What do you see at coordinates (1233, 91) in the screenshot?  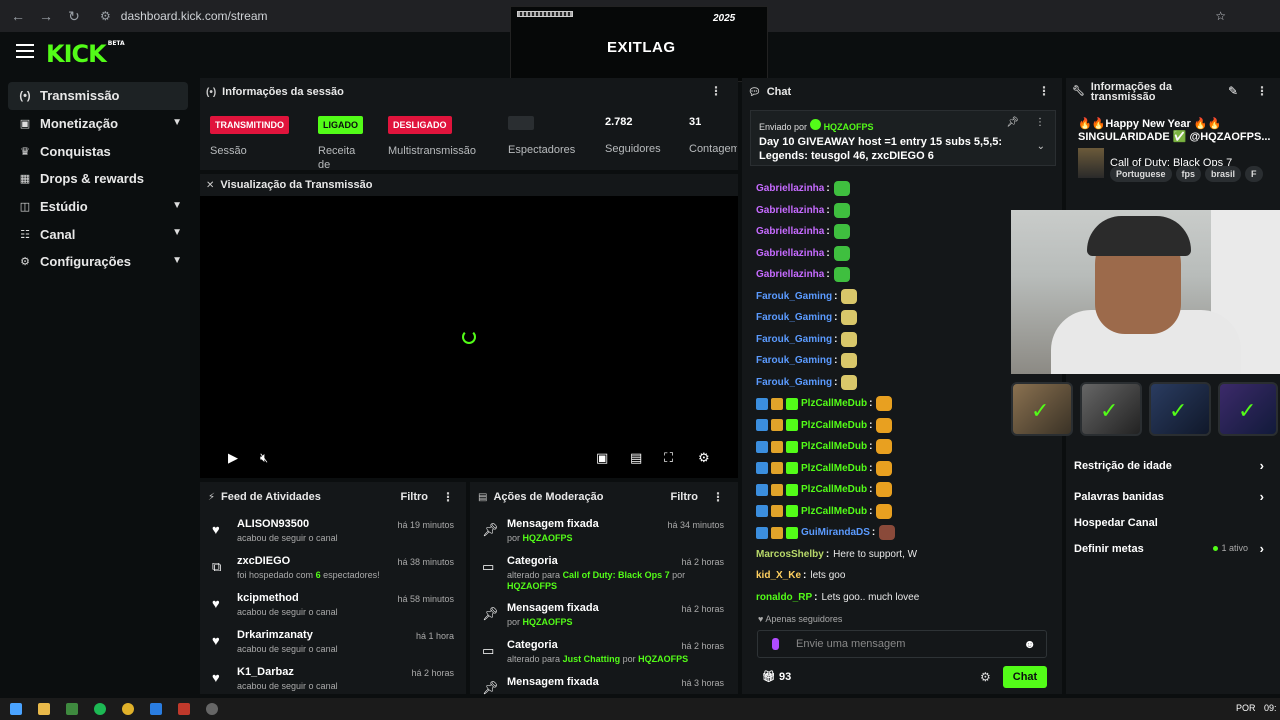 I see `edit-pencil-icon: ✎` at bounding box center [1233, 91].